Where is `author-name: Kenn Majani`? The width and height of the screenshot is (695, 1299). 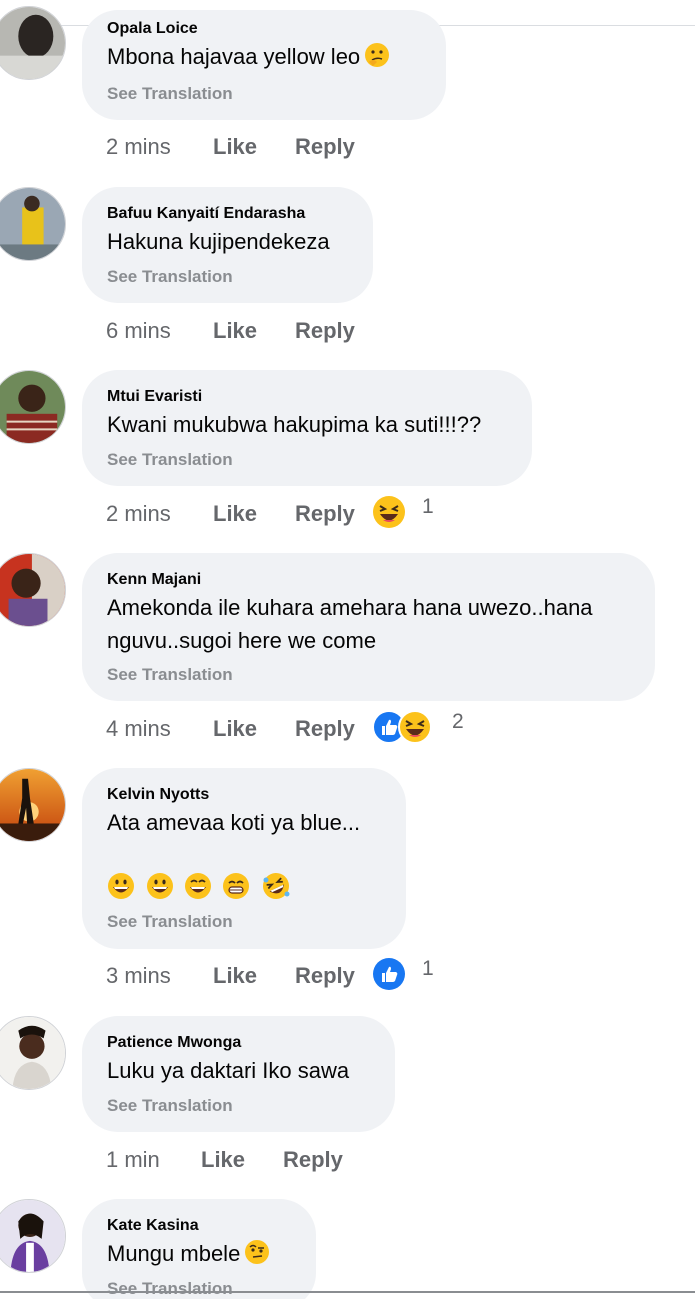
author-name: Kenn Majani is located at coordinates (154, 580).